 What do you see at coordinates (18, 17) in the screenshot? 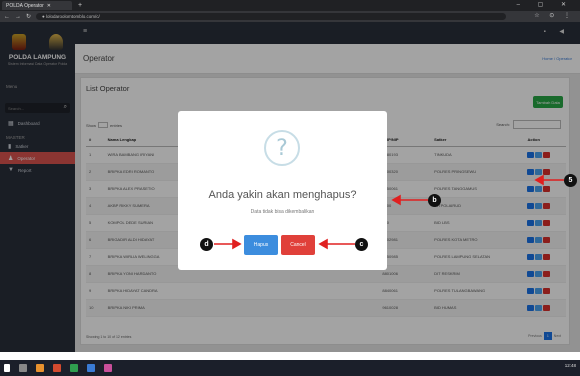
I see `forward-icon: →` at bounding box center [18, 17].